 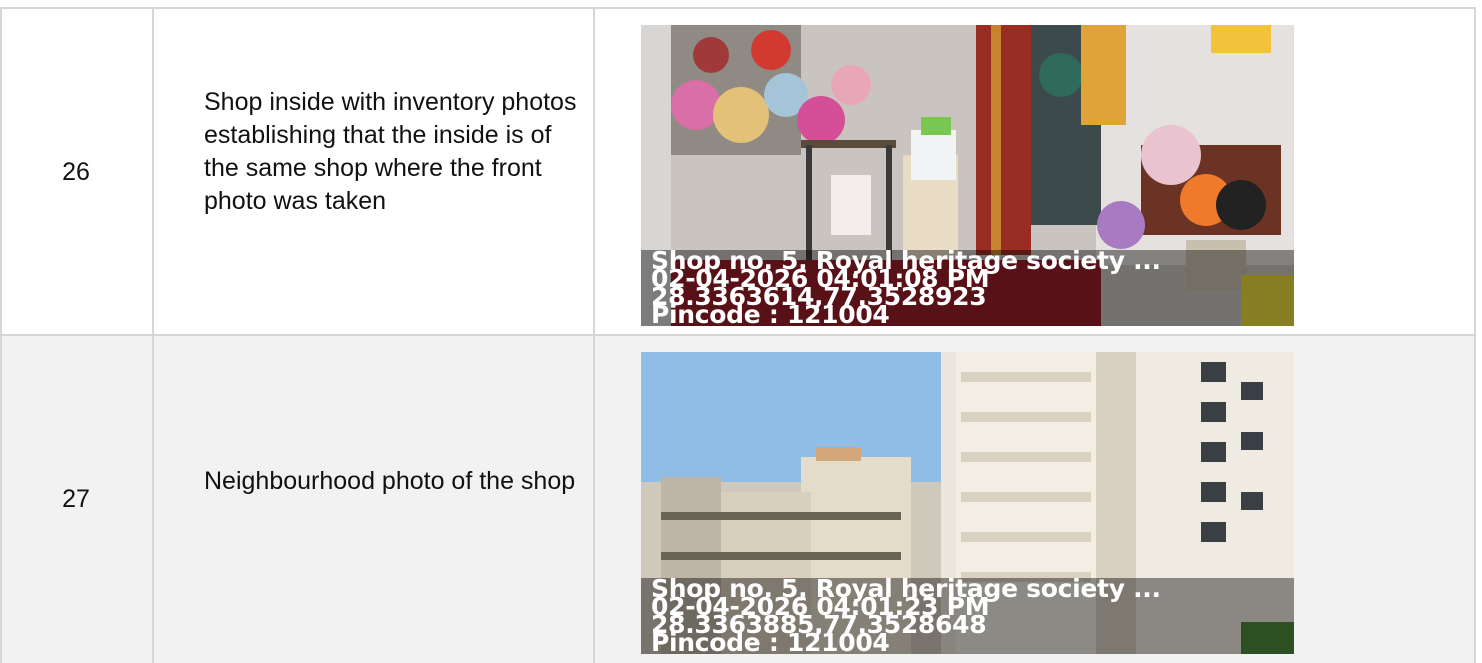 What do you see at coordinates (390, 481) in the screenshot?
I see `row-description: Neighbourhood photo of the shop` at bounding box center [390, 481].